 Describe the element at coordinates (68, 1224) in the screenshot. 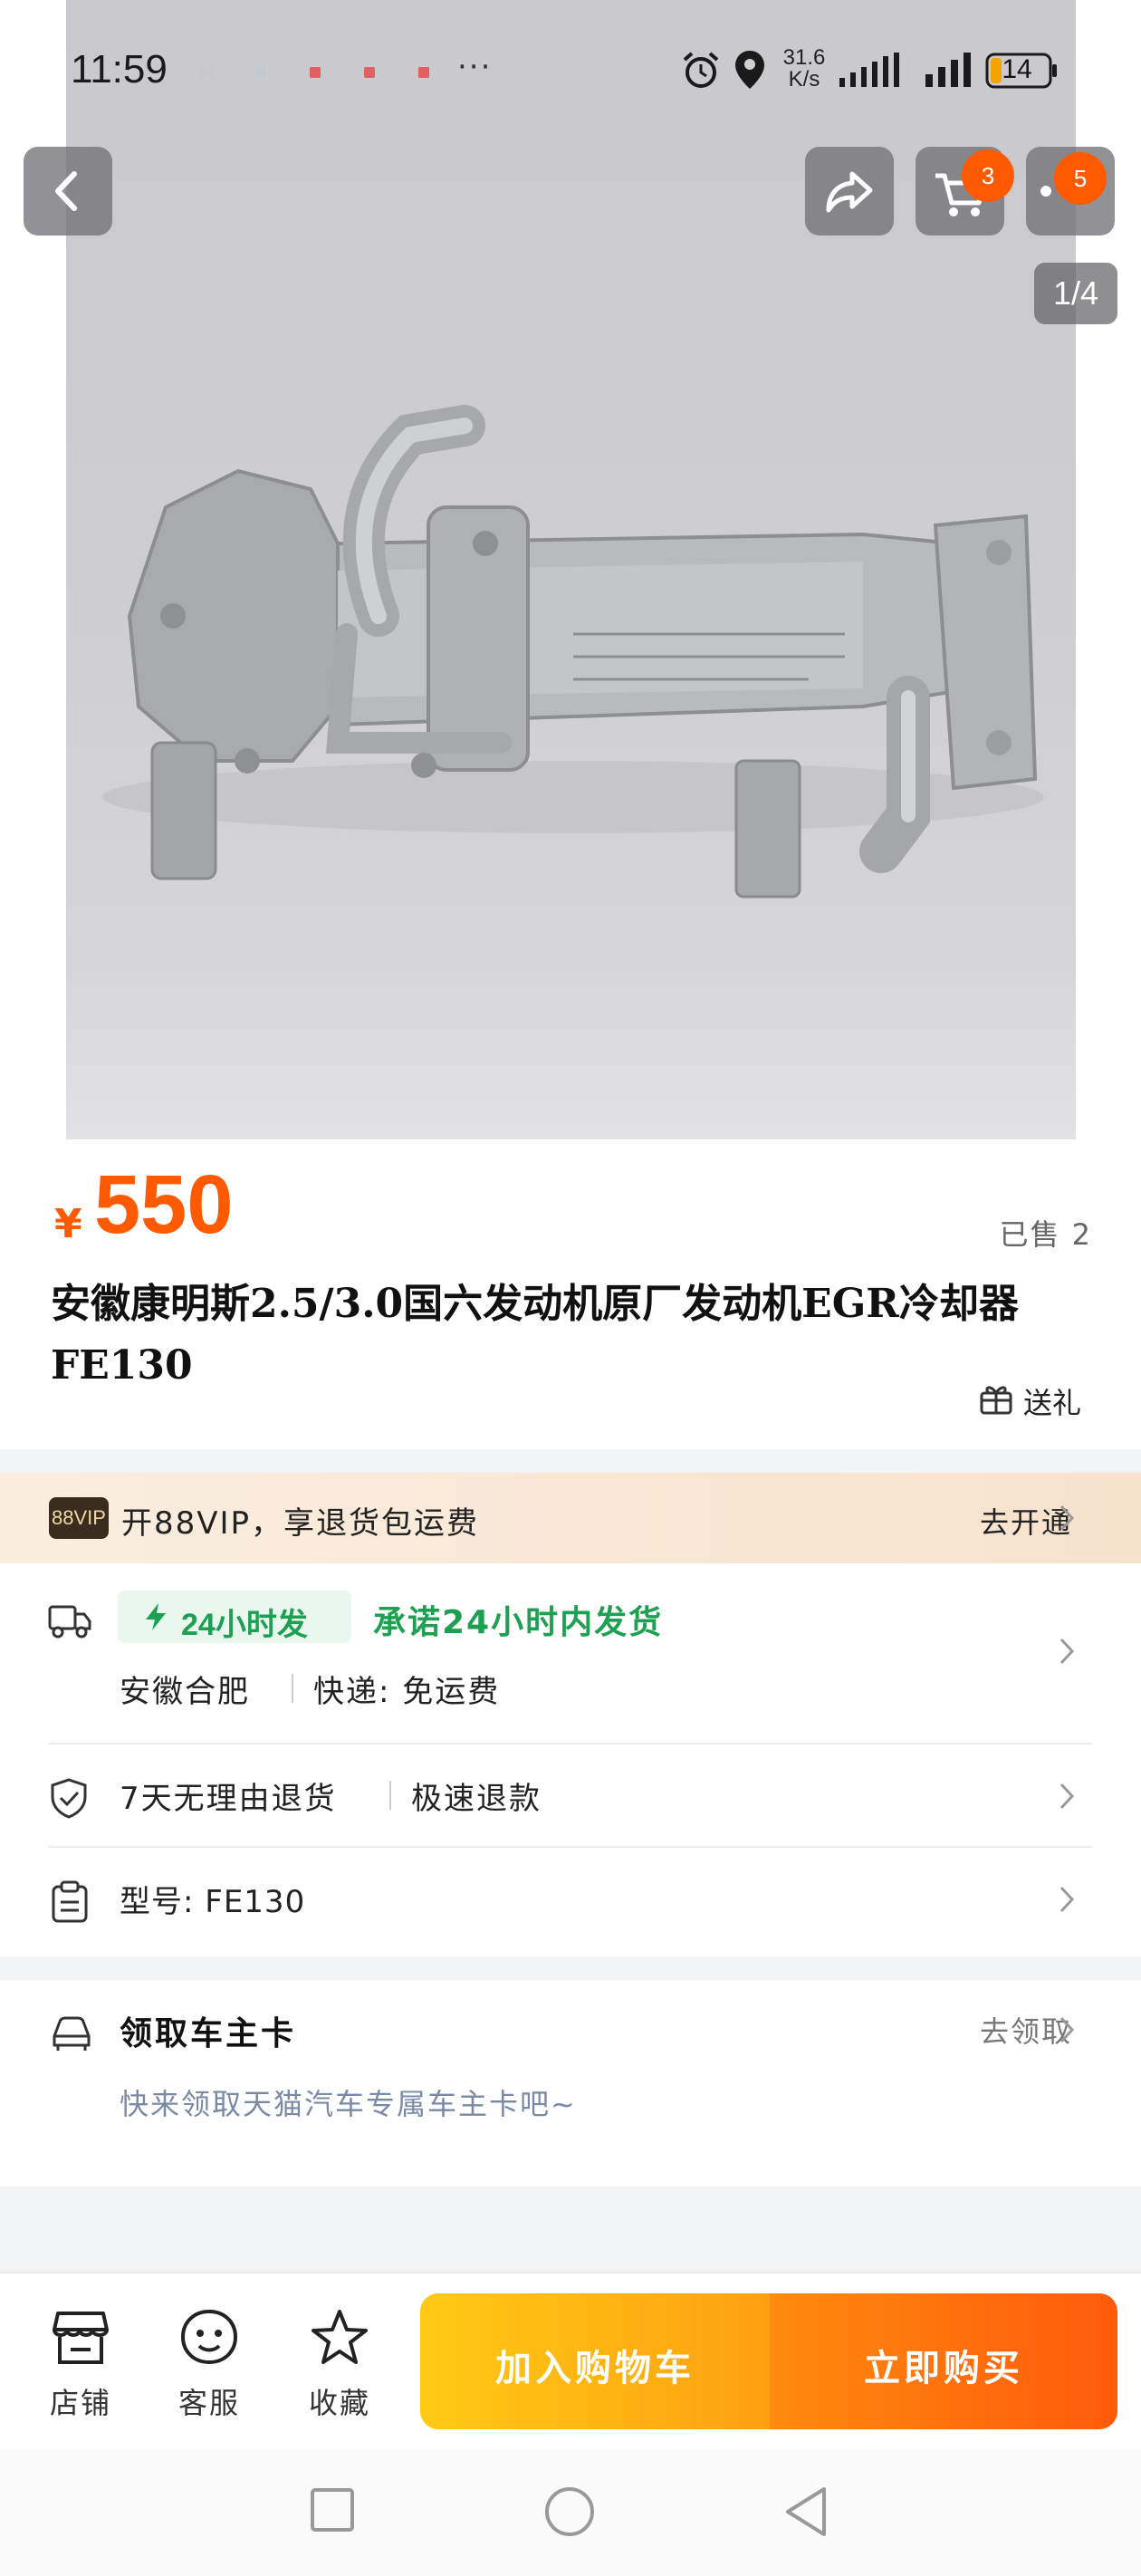

I see `currency-symbol: ¥` at that location.